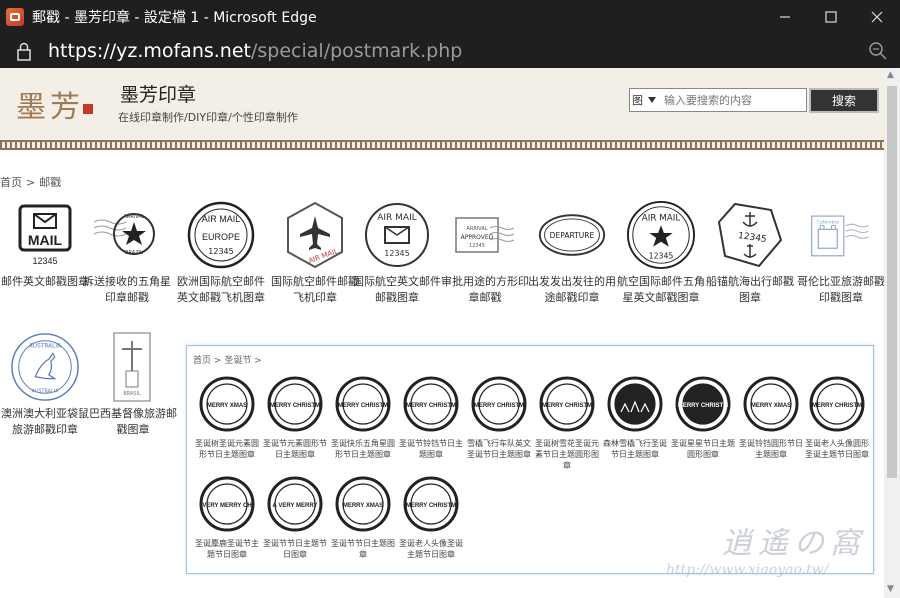  I want to click on stamp-card: ARRIVAL APPROVED 12345 审批用途的方形印章邮戳, so click(485, 253).